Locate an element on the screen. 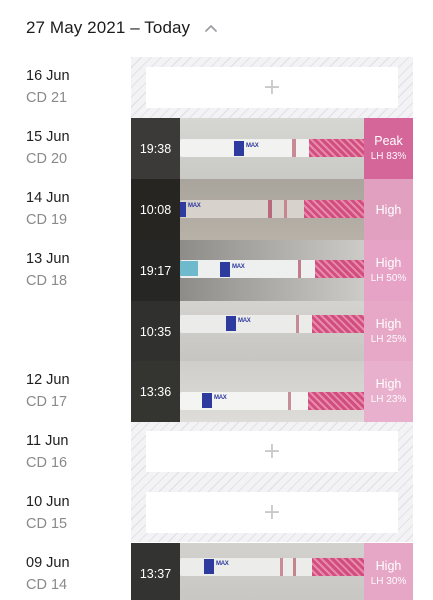 The width and height of the screenshot is (433, 600). result-badge-high: High LH 30% is located at coordinates (388, 571).